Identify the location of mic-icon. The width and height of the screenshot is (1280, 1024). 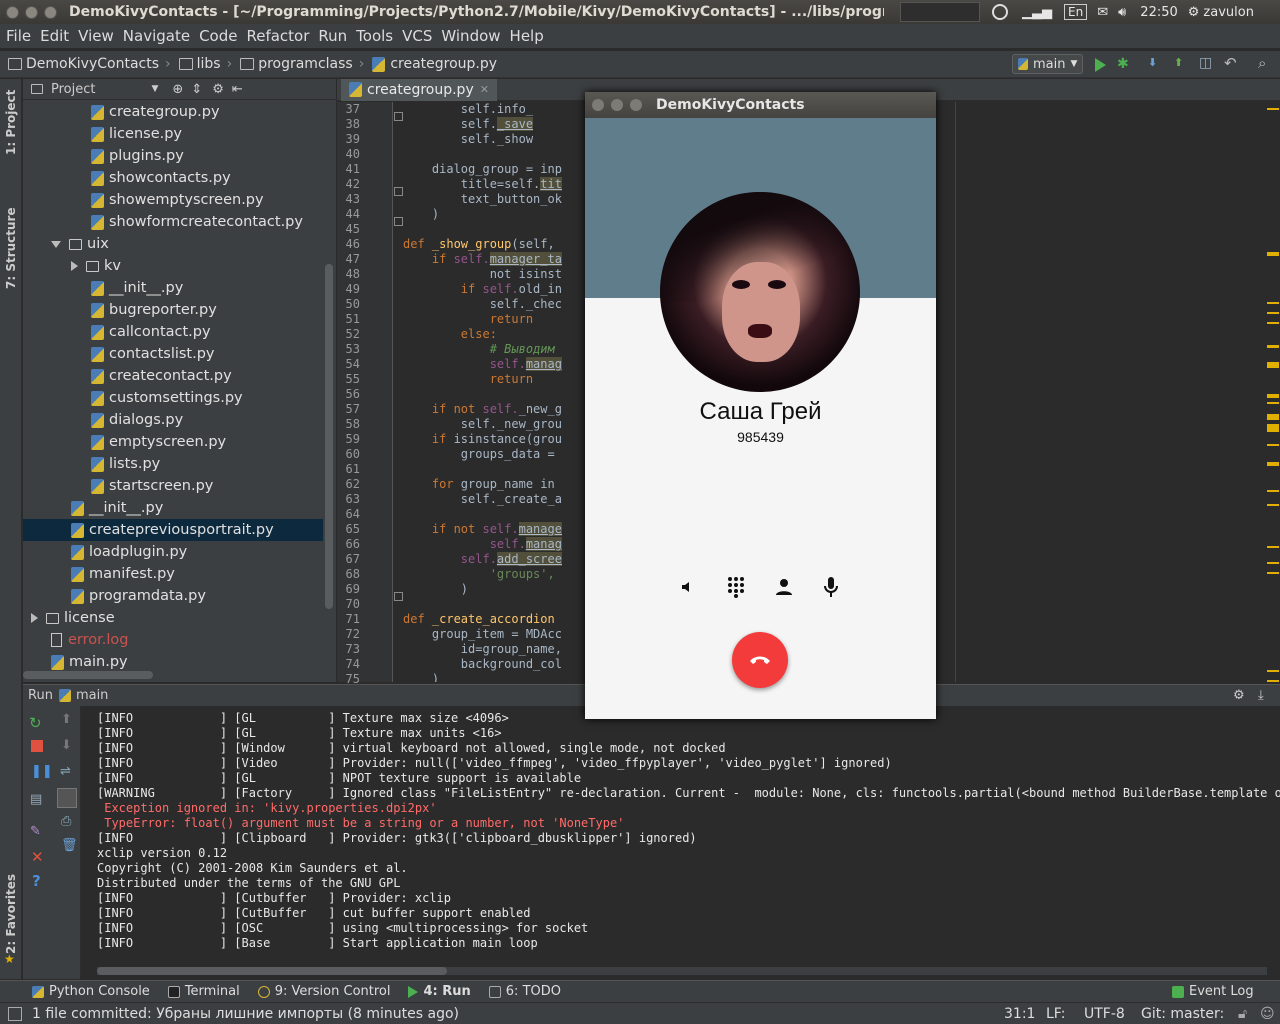
(831, 587).